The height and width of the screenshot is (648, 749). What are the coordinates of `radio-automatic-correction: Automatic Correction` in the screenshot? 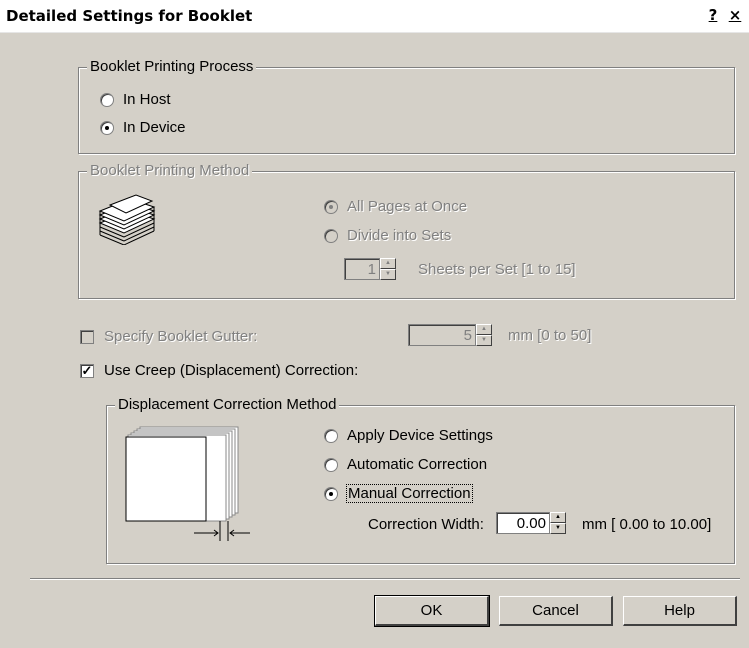 It's located at (405, 464).